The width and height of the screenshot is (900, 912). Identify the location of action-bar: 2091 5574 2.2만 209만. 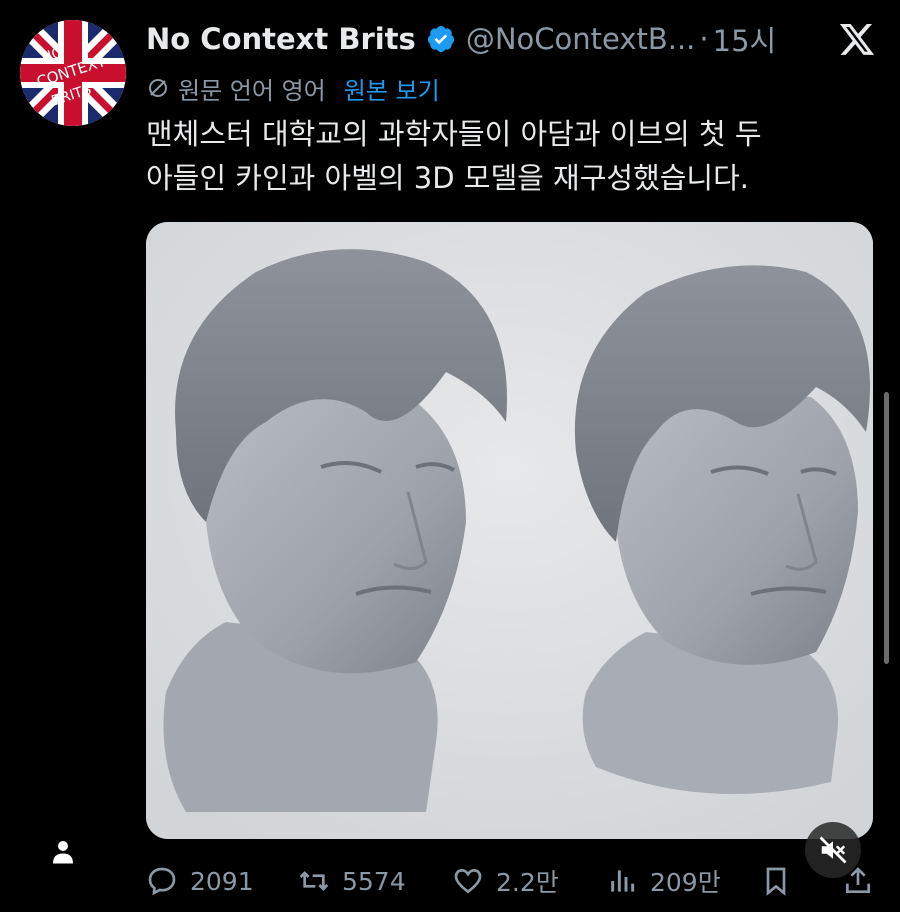
(511, 881).